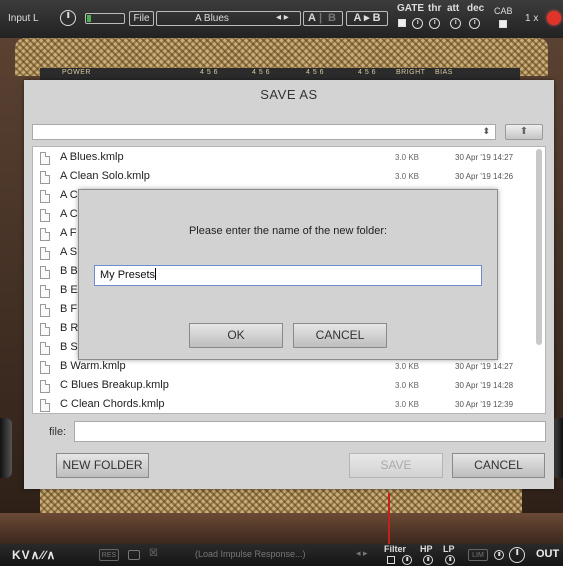 This screenshot has height=566, width=563. What do you see at coordinates (310, 431) in the screenshot?
I see `filename-input` at bounding box center [310, 431].